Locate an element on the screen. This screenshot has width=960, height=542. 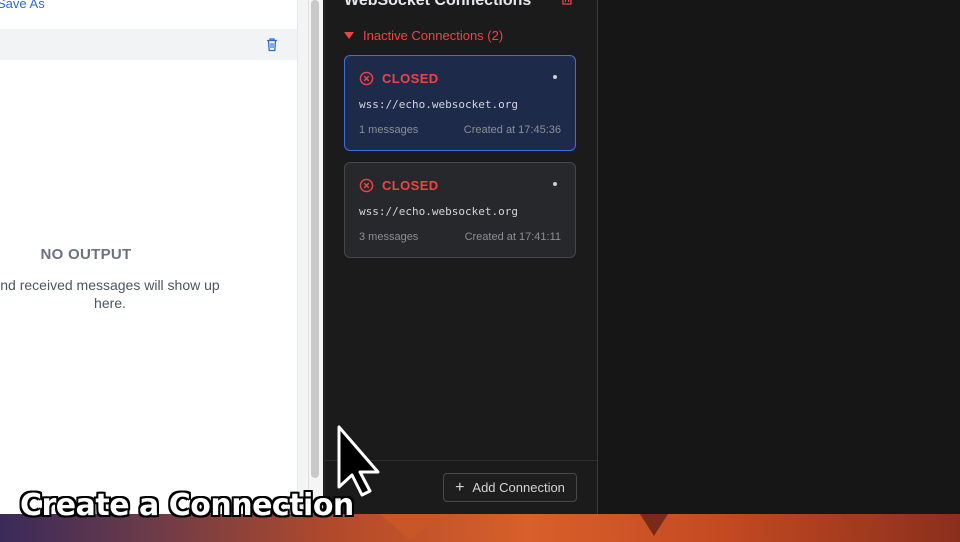
caret-down-icon is located at coordinates (349, 35).